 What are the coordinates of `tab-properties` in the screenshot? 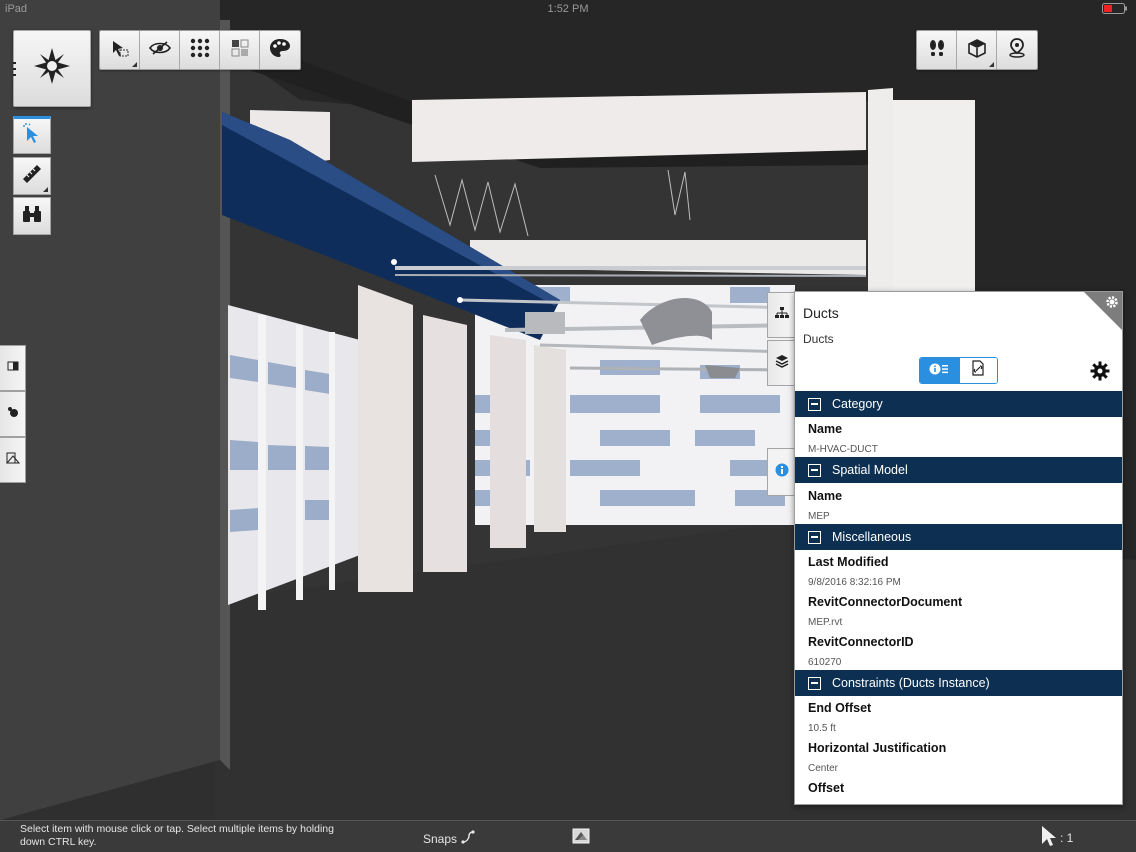 It's located at (781, 472).